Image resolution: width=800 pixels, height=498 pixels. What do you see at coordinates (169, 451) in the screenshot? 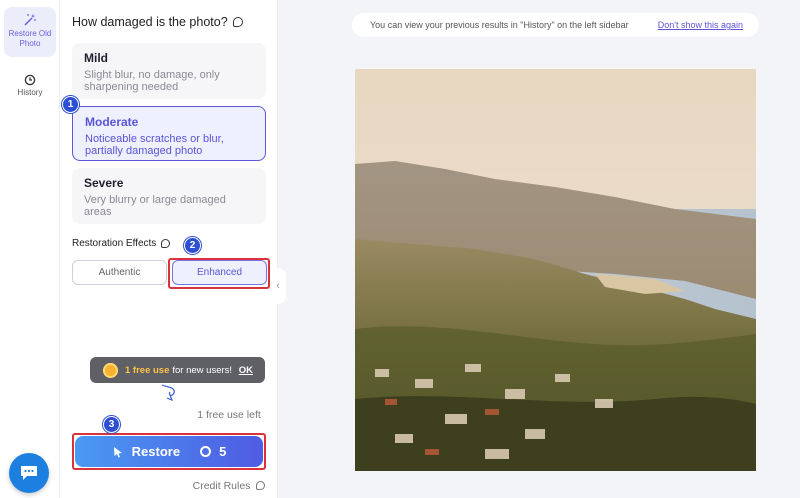
I see `highlight-box-restore` at bounding box center [169, 451].